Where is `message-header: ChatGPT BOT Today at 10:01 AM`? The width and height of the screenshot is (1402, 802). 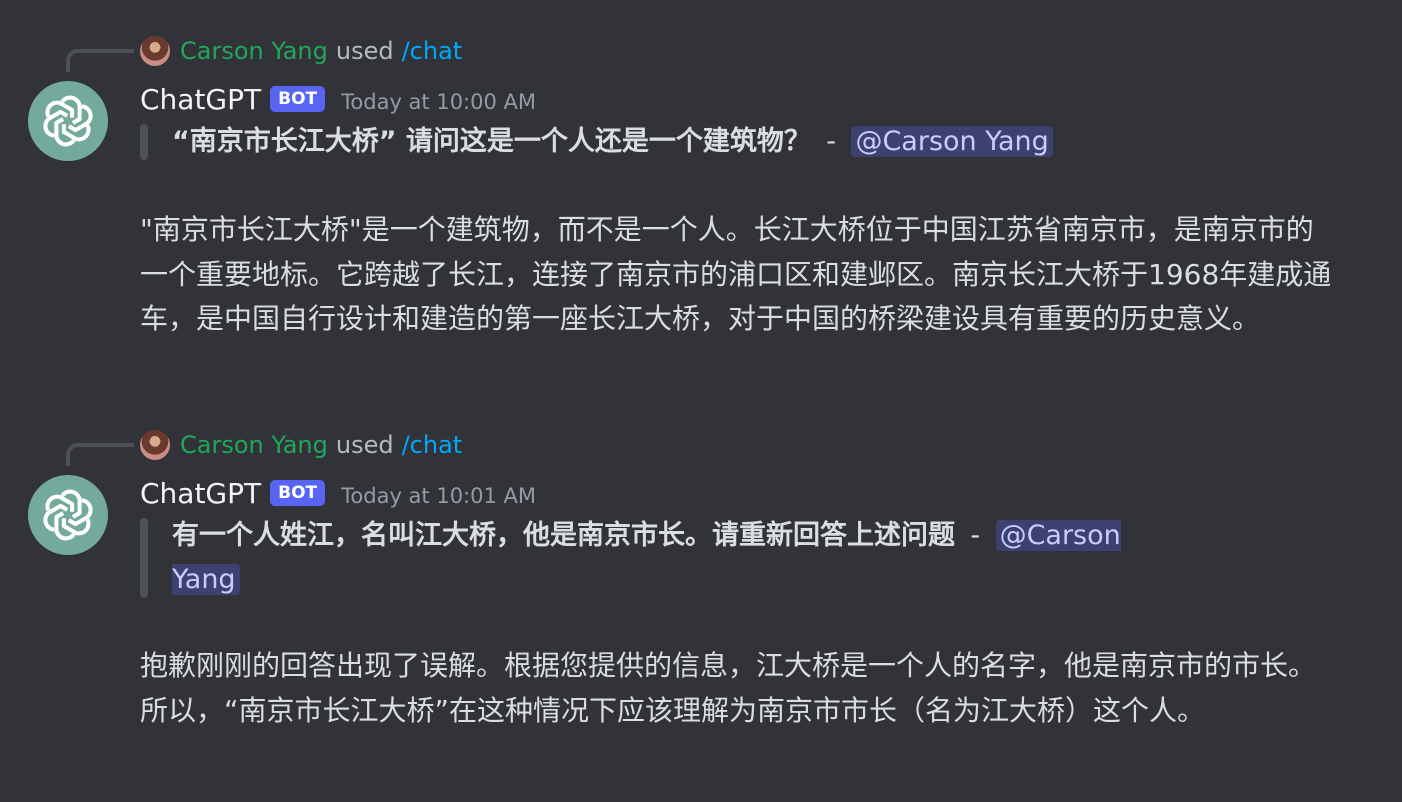 message-header: ChatGPT BOT Today at 10:01 AM is located at coordinates (338, 493).